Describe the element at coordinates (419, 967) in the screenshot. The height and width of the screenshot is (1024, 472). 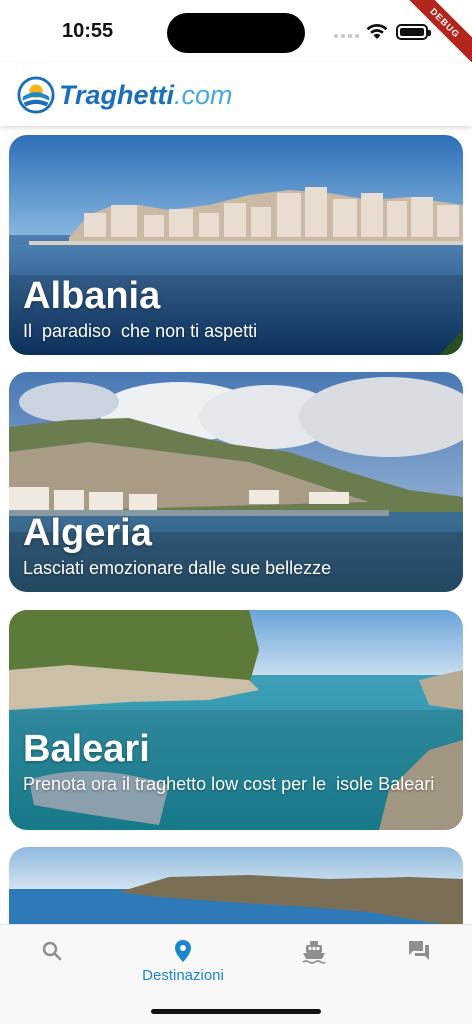
I see `nav-chat` at that location.